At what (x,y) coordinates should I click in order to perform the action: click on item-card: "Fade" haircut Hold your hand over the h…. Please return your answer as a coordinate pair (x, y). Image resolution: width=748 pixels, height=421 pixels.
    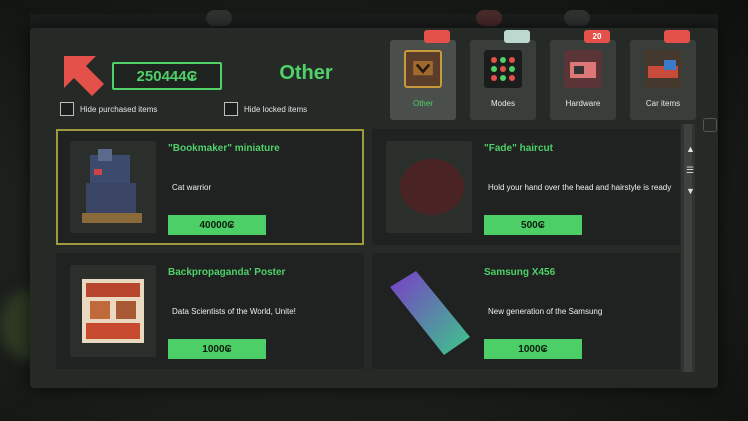
    Looking at the image, I should click on (526, 187).